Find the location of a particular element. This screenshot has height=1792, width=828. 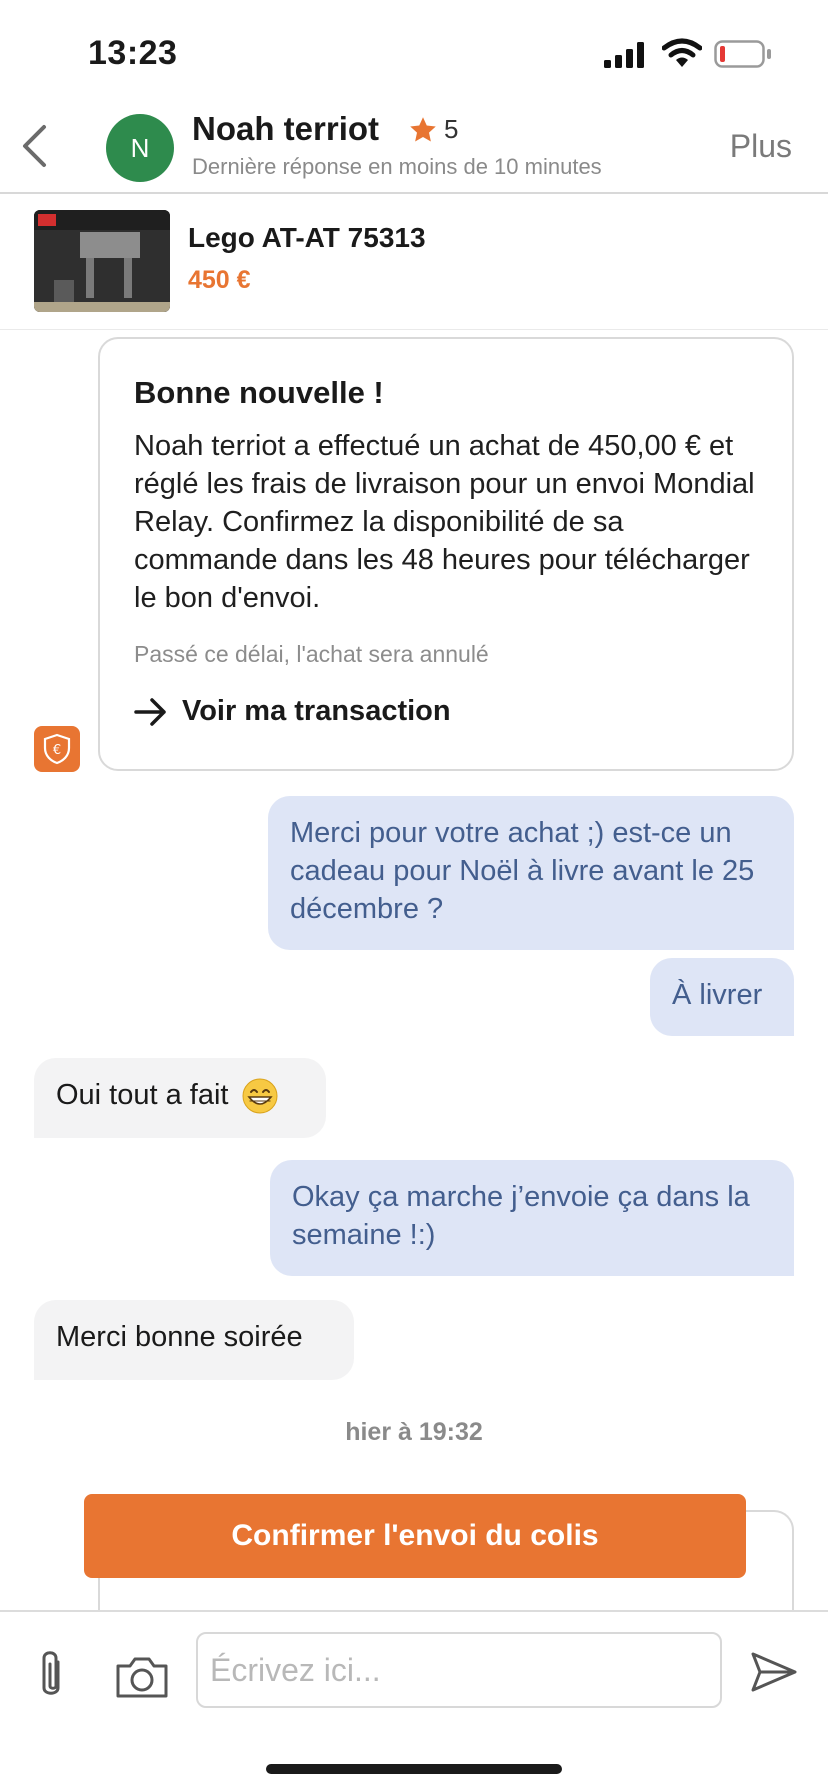

signal-icon is located at coordinates (624, 55).